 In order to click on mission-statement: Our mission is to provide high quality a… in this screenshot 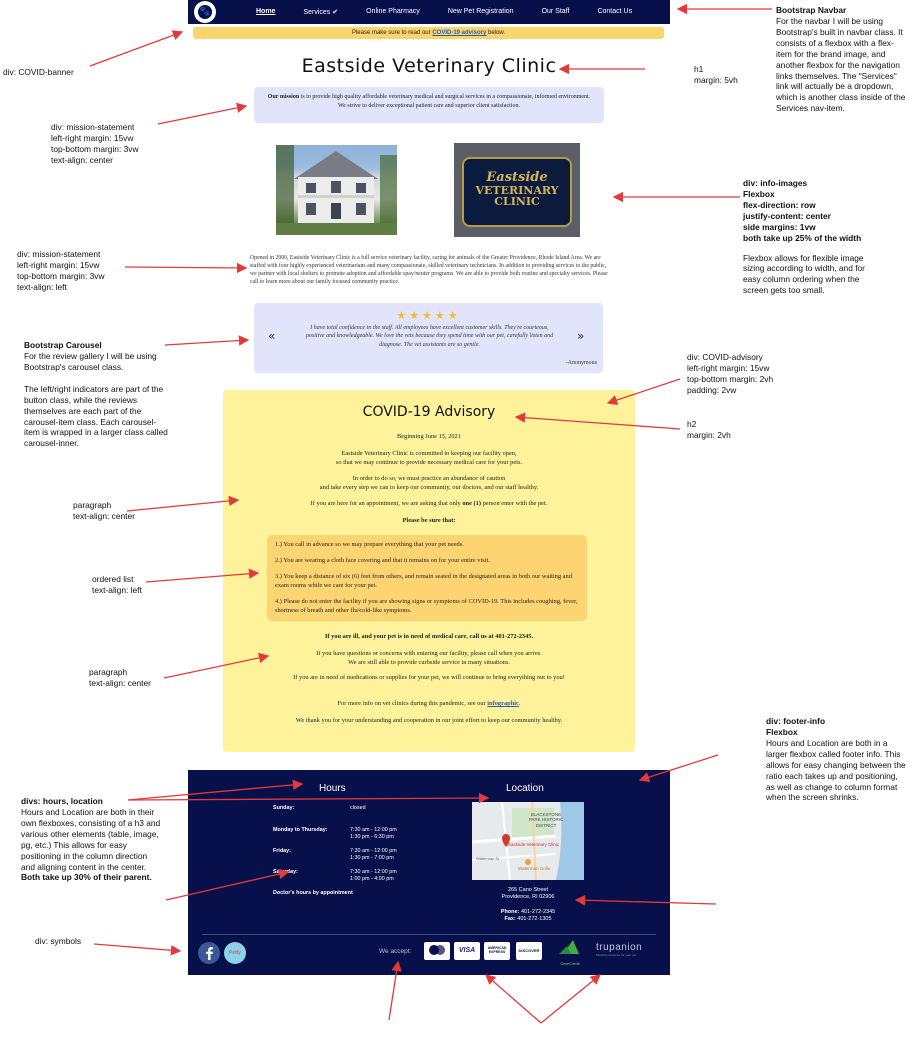, I will do `click(429, 105)`.